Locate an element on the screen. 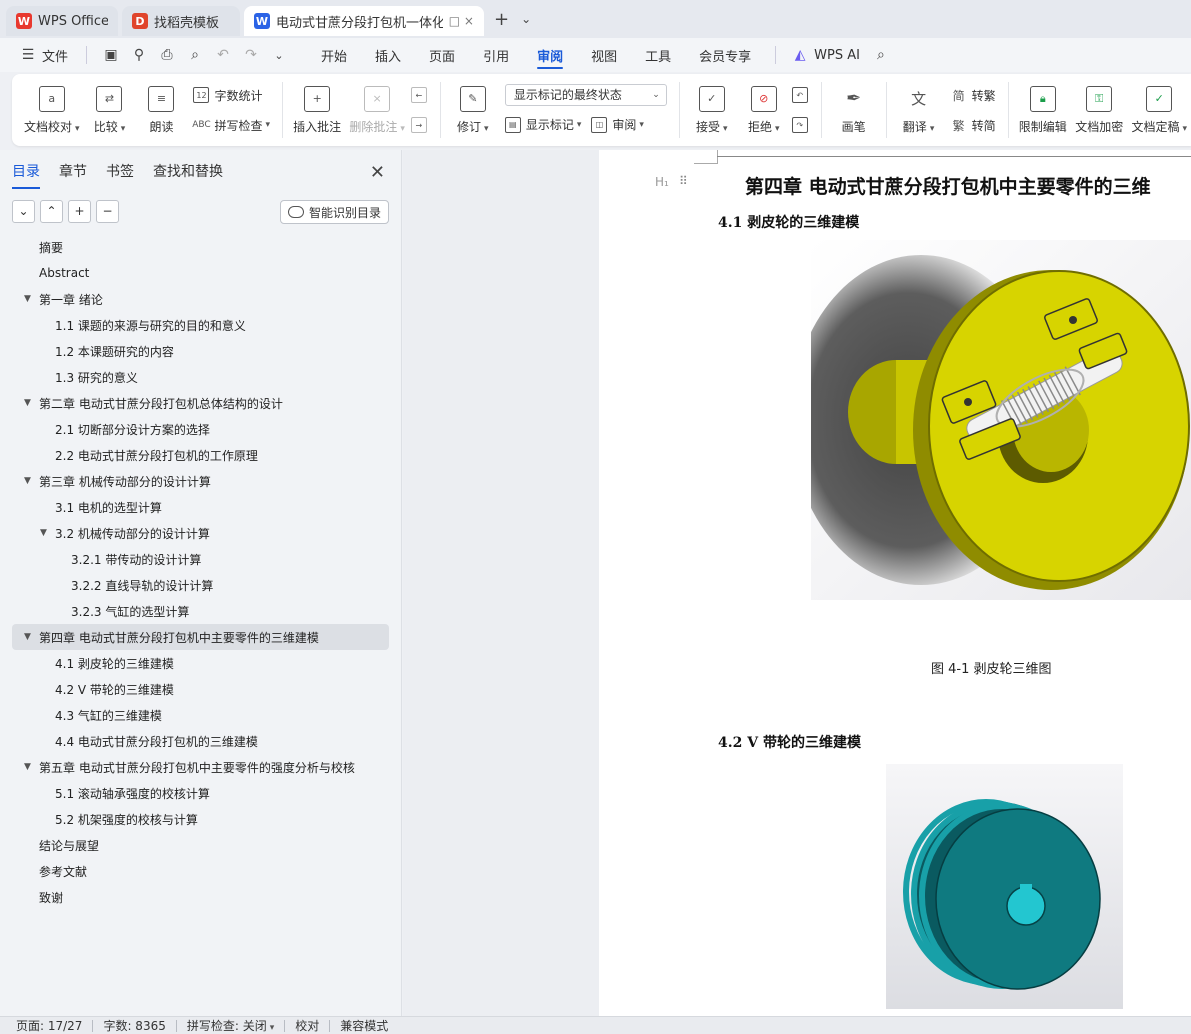 This screenshot has width=1191, height=1034. toc-item: 3.1 电机的选型计算 is located at coordinates (200, 507).